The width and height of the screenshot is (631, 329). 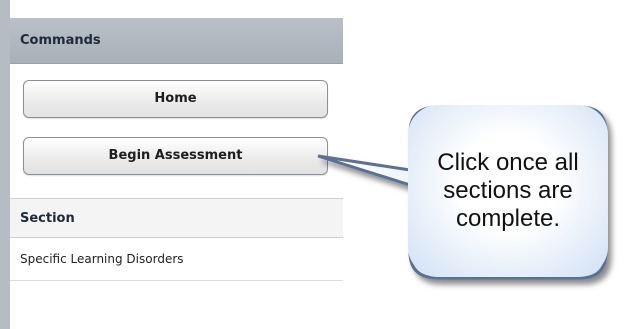 What do you see at coordinates (47, 218) in the screenshot?
I see `section-column-title: Section` at bounding box center [47, 218].